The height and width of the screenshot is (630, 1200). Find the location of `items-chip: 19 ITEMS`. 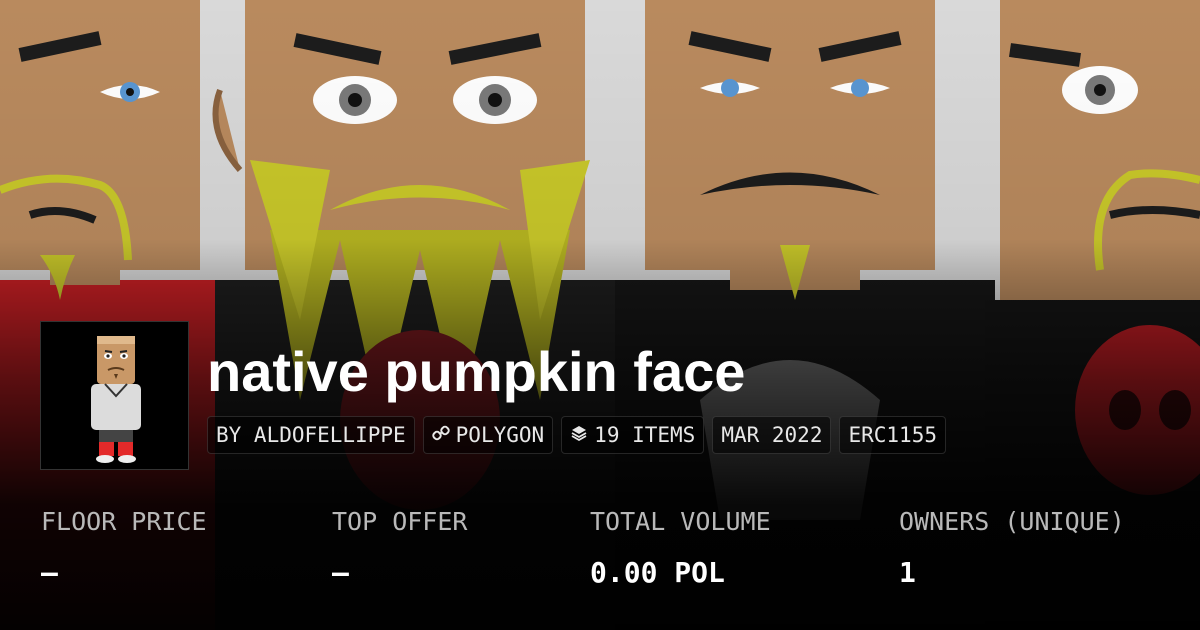

items-chip: 19 ITEMS is located at coordinates (633, 435).